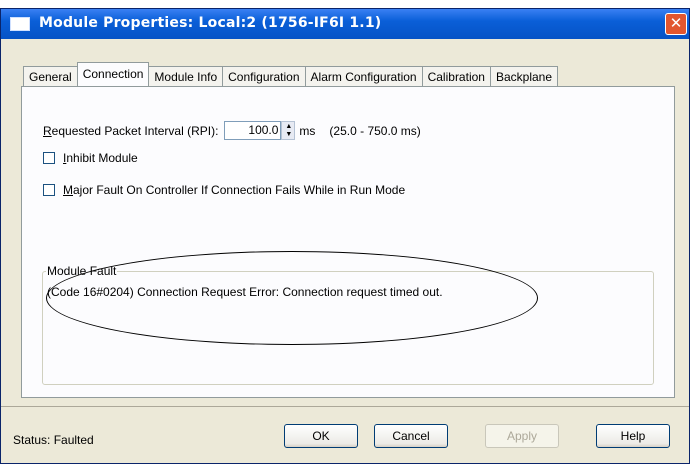  I want to click on major-fault-checkbox, so click(49, 190).